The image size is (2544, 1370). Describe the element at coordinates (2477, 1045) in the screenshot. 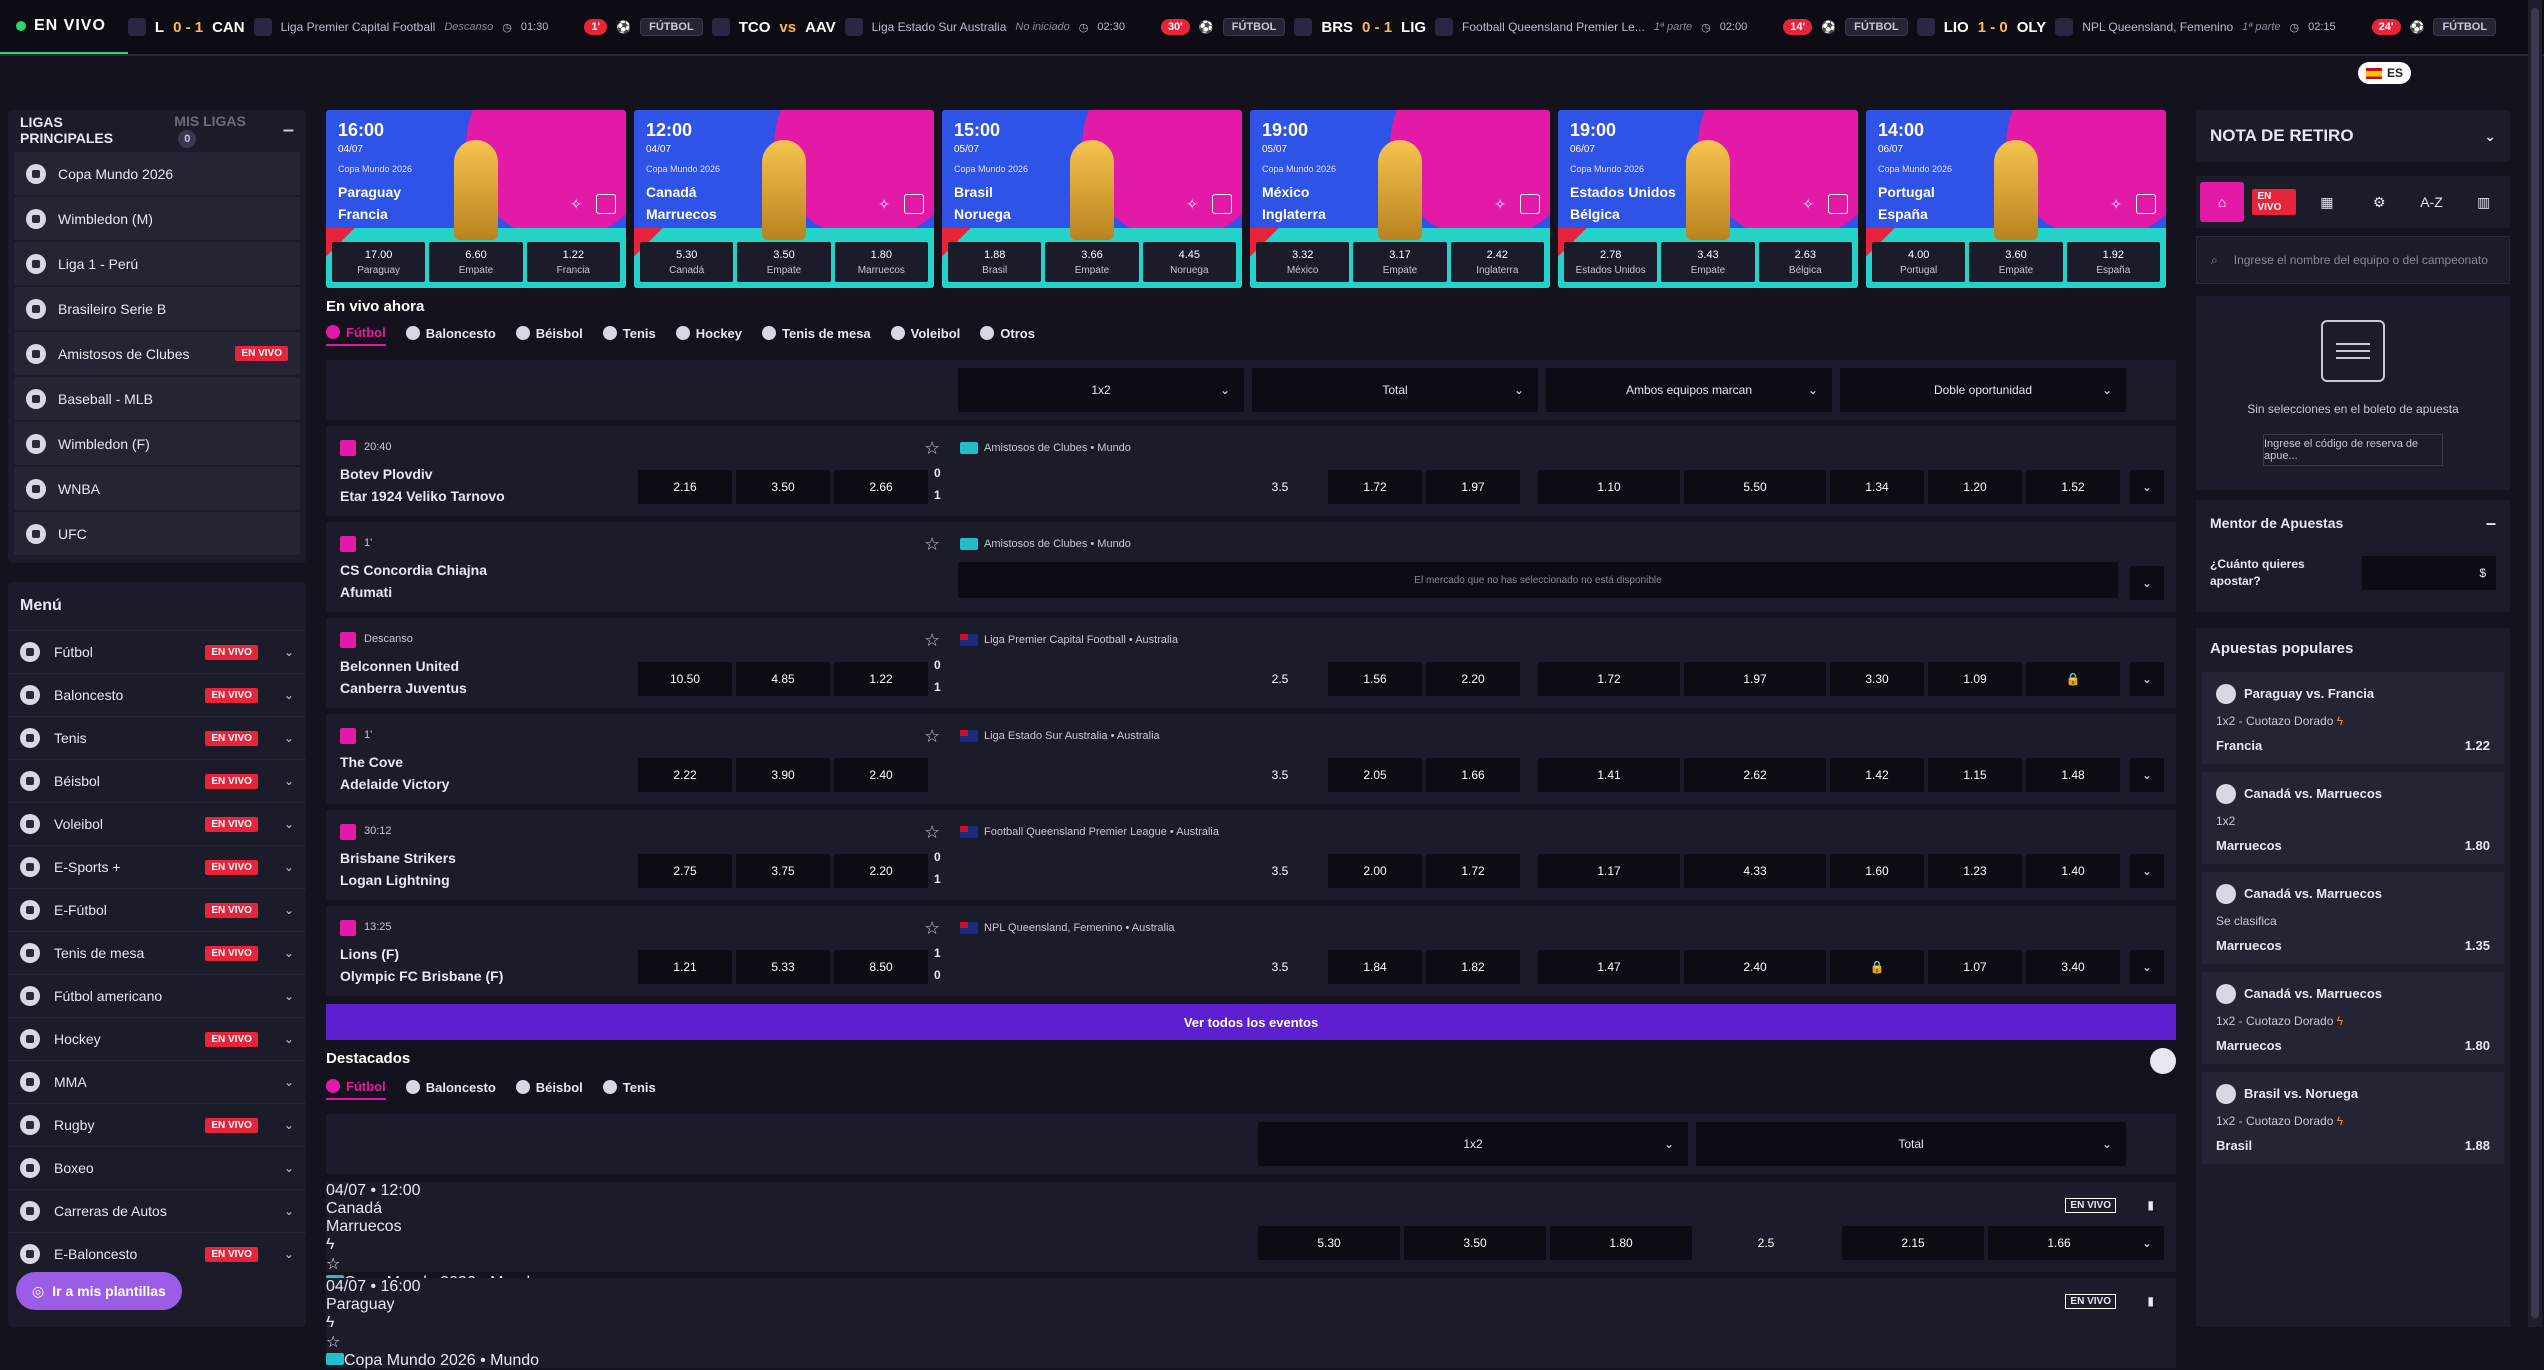

I see `popular-odd: 1.80` at that location.